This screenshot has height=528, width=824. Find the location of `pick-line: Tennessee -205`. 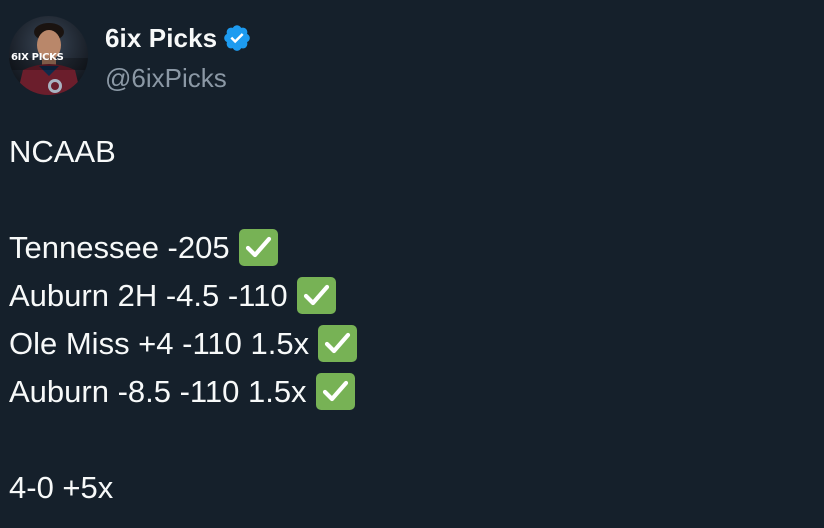

pick-line: Tennessee -205 is located at coordinates (183, 248).